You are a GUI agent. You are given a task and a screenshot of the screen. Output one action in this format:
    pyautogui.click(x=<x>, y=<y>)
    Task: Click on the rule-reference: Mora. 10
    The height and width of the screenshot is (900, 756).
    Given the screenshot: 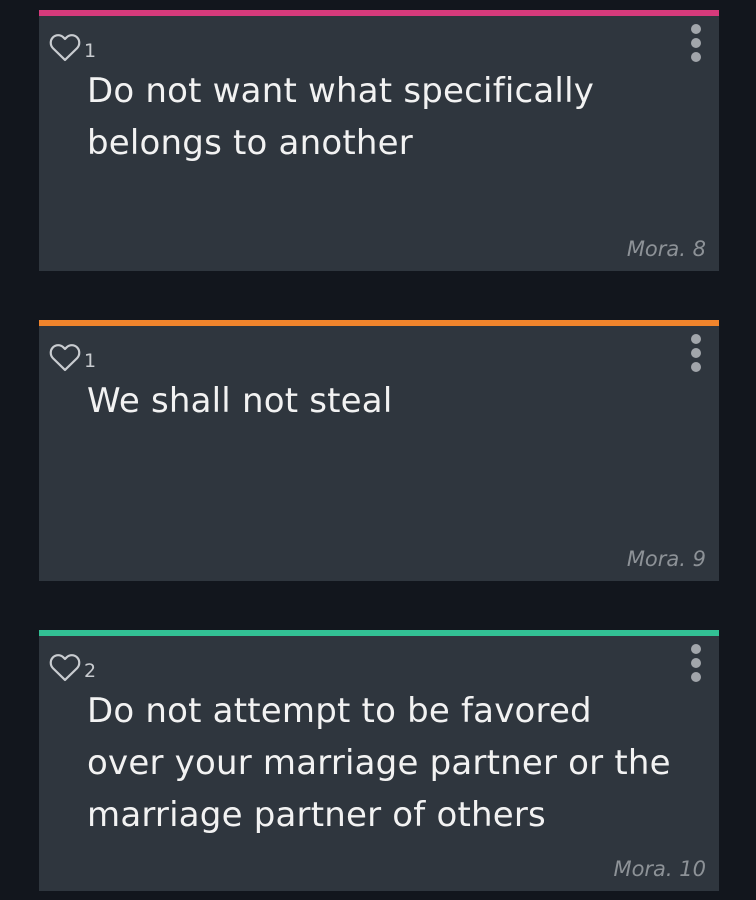 What is the action you would take?
    pyautogui.click(x=659, y=869)
    